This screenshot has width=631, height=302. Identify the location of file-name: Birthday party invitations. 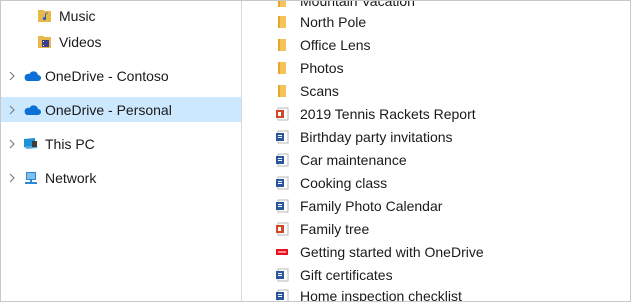
(376, 137).